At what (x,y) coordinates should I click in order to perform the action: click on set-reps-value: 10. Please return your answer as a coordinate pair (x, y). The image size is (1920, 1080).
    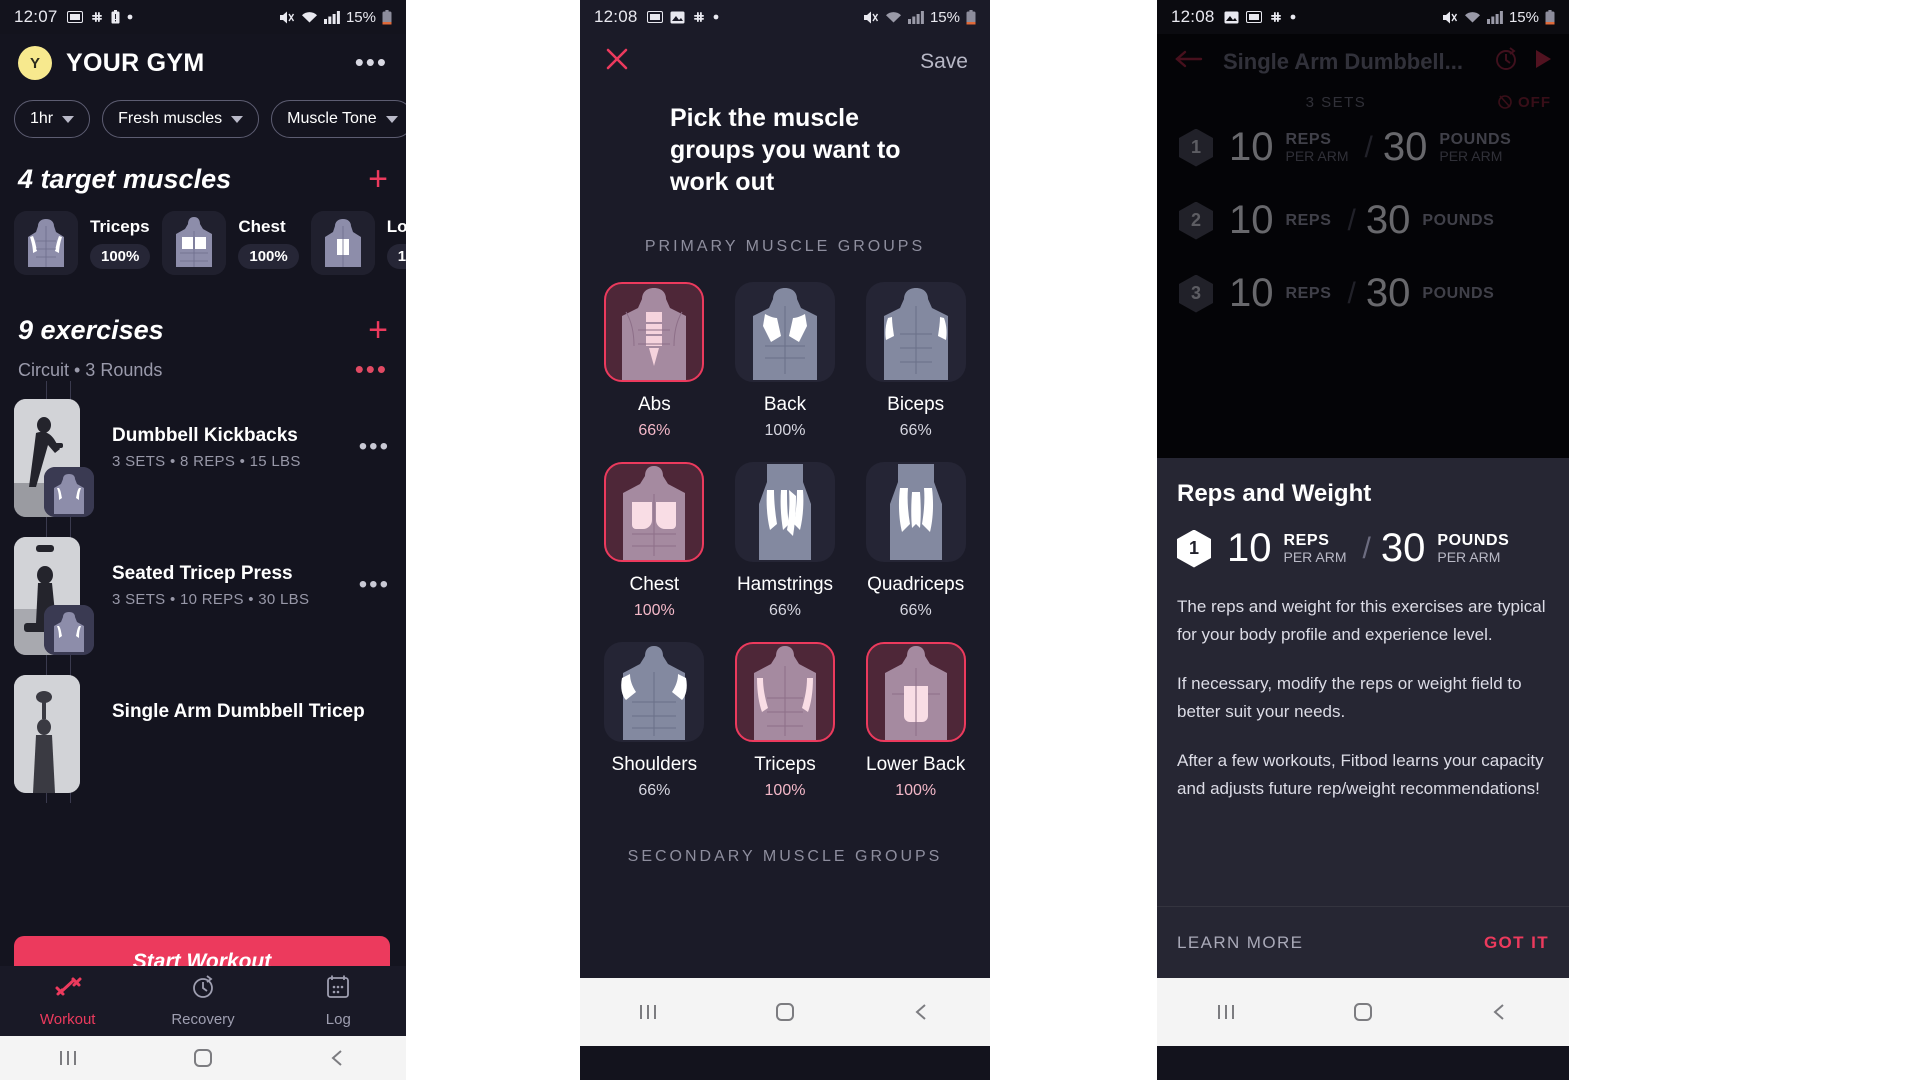
    Looking at the image, I should click on (1251, 147).